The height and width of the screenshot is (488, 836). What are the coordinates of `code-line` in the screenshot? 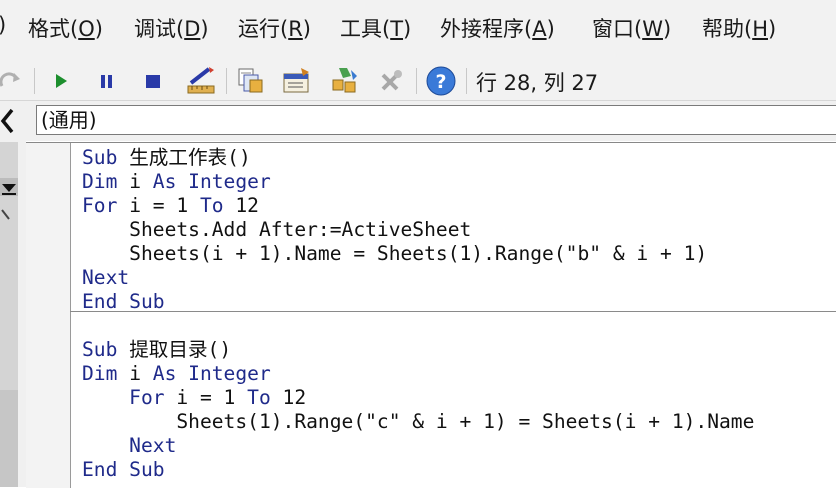 It's located at (418, 326).